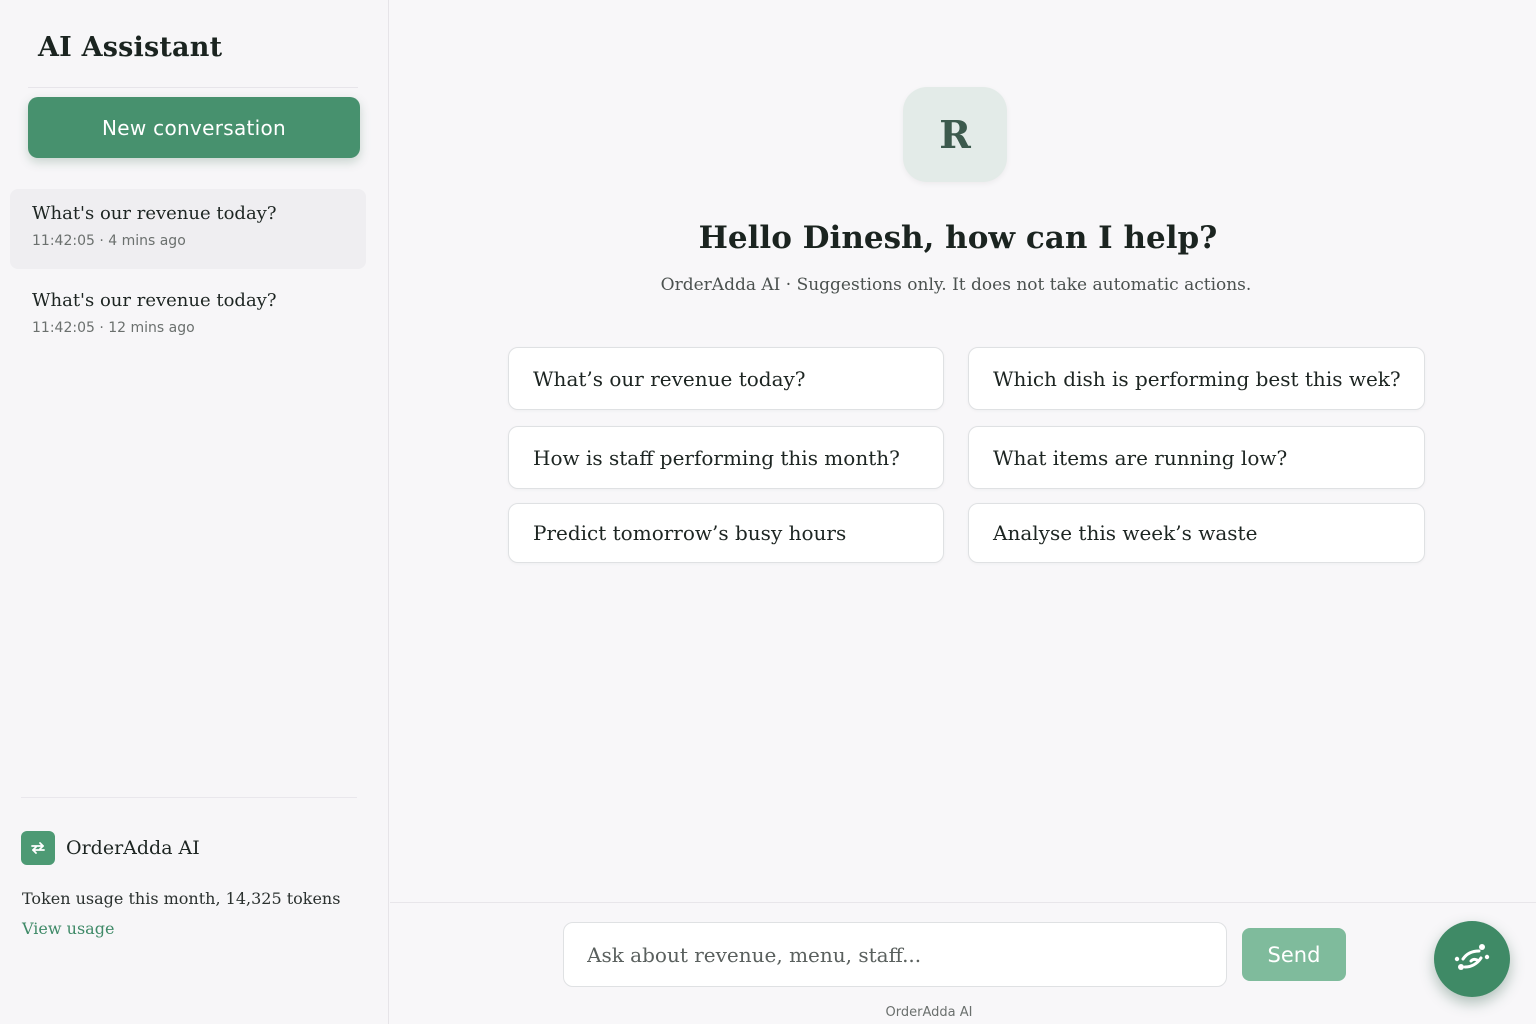 The image size is (1536, 1024). I want to click on greeting: Hello Dinesh, how can I help?, so click(958, 238).